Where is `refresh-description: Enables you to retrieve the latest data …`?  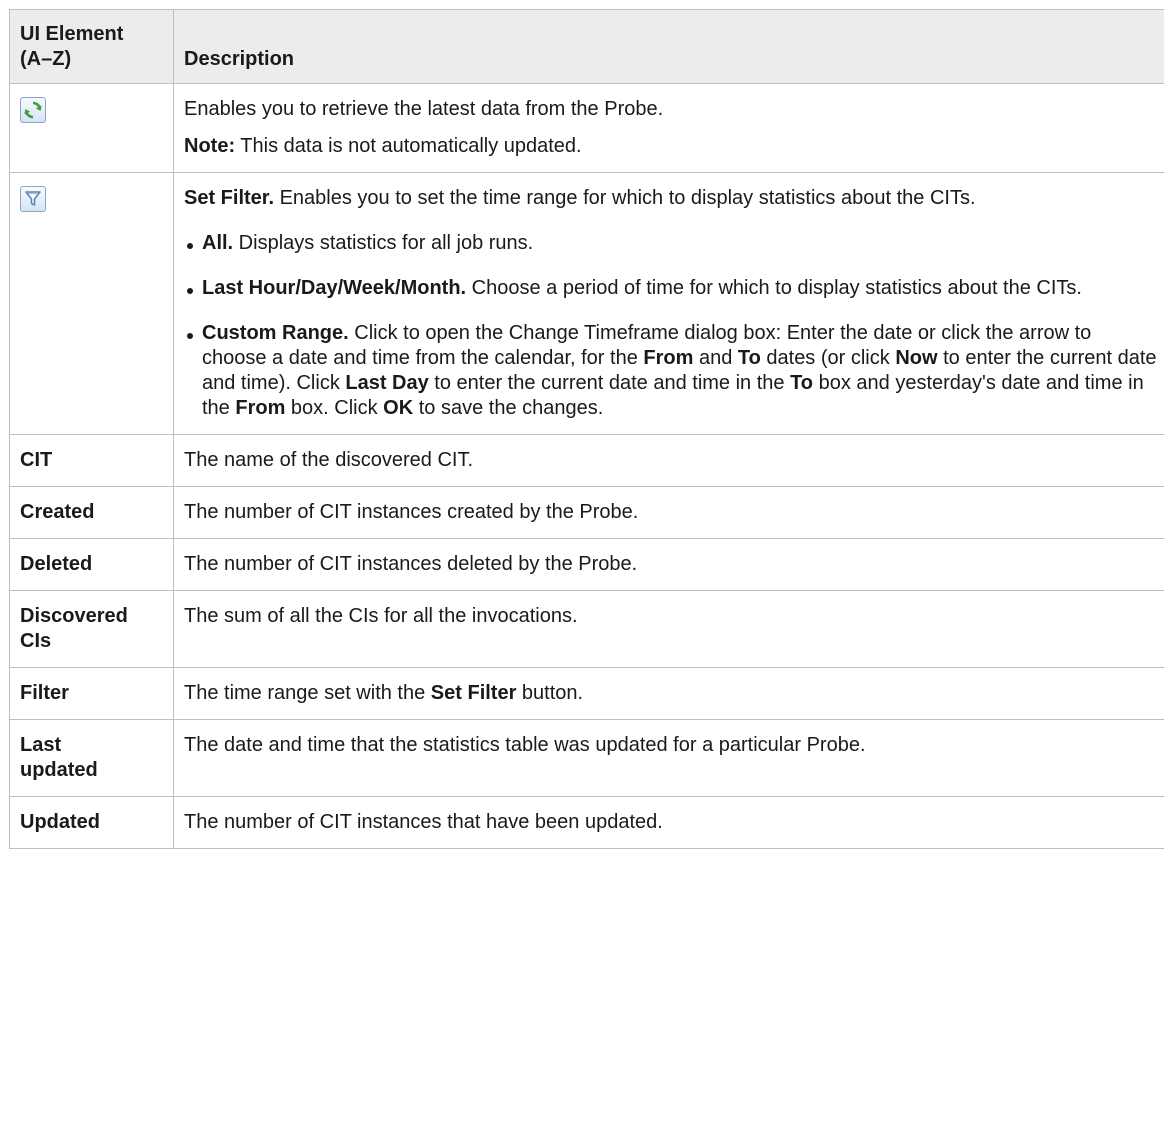
refresh-description: Enables you to retrieve the latest data … is located at coordinates (424, 109).